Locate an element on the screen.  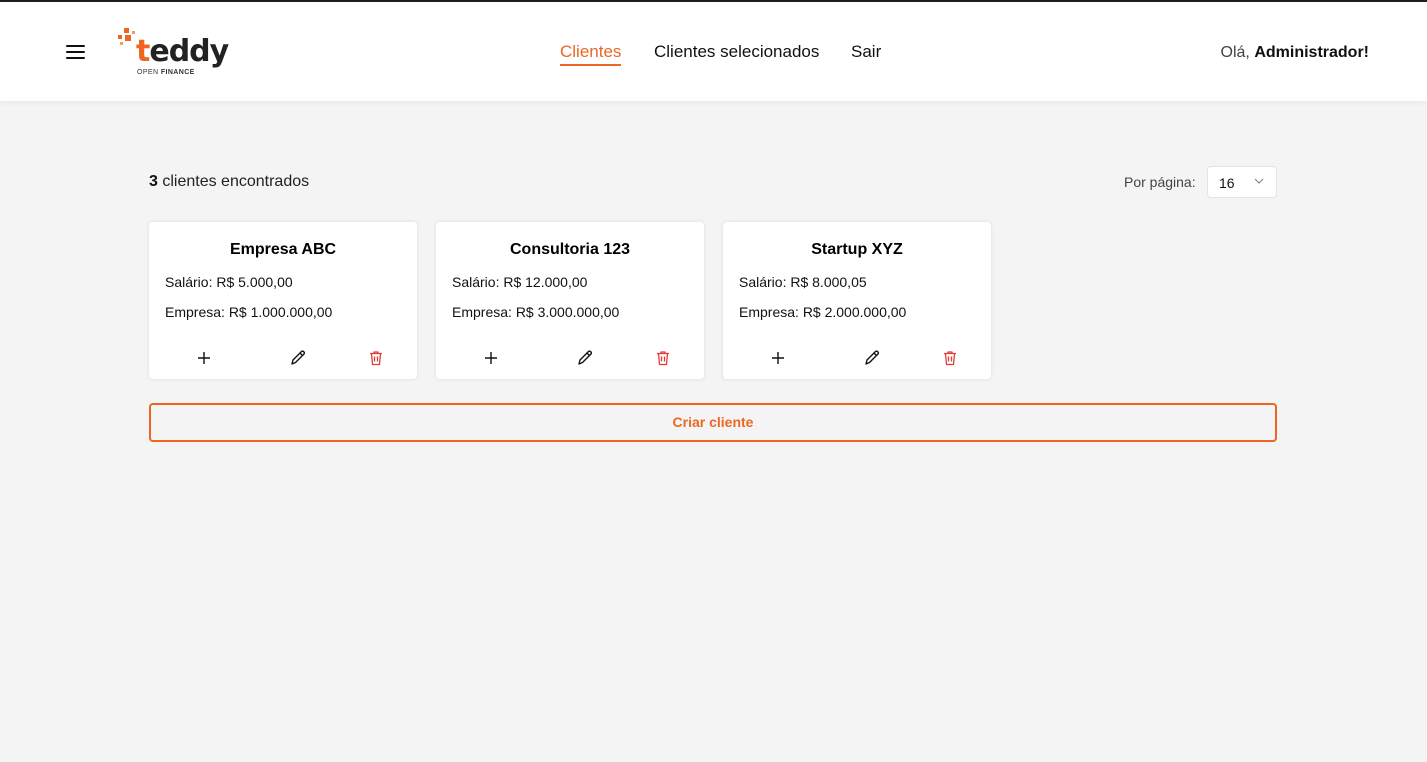
teddy-logo: teddy OPEN FINANCE is located at coordinates (173, 53).